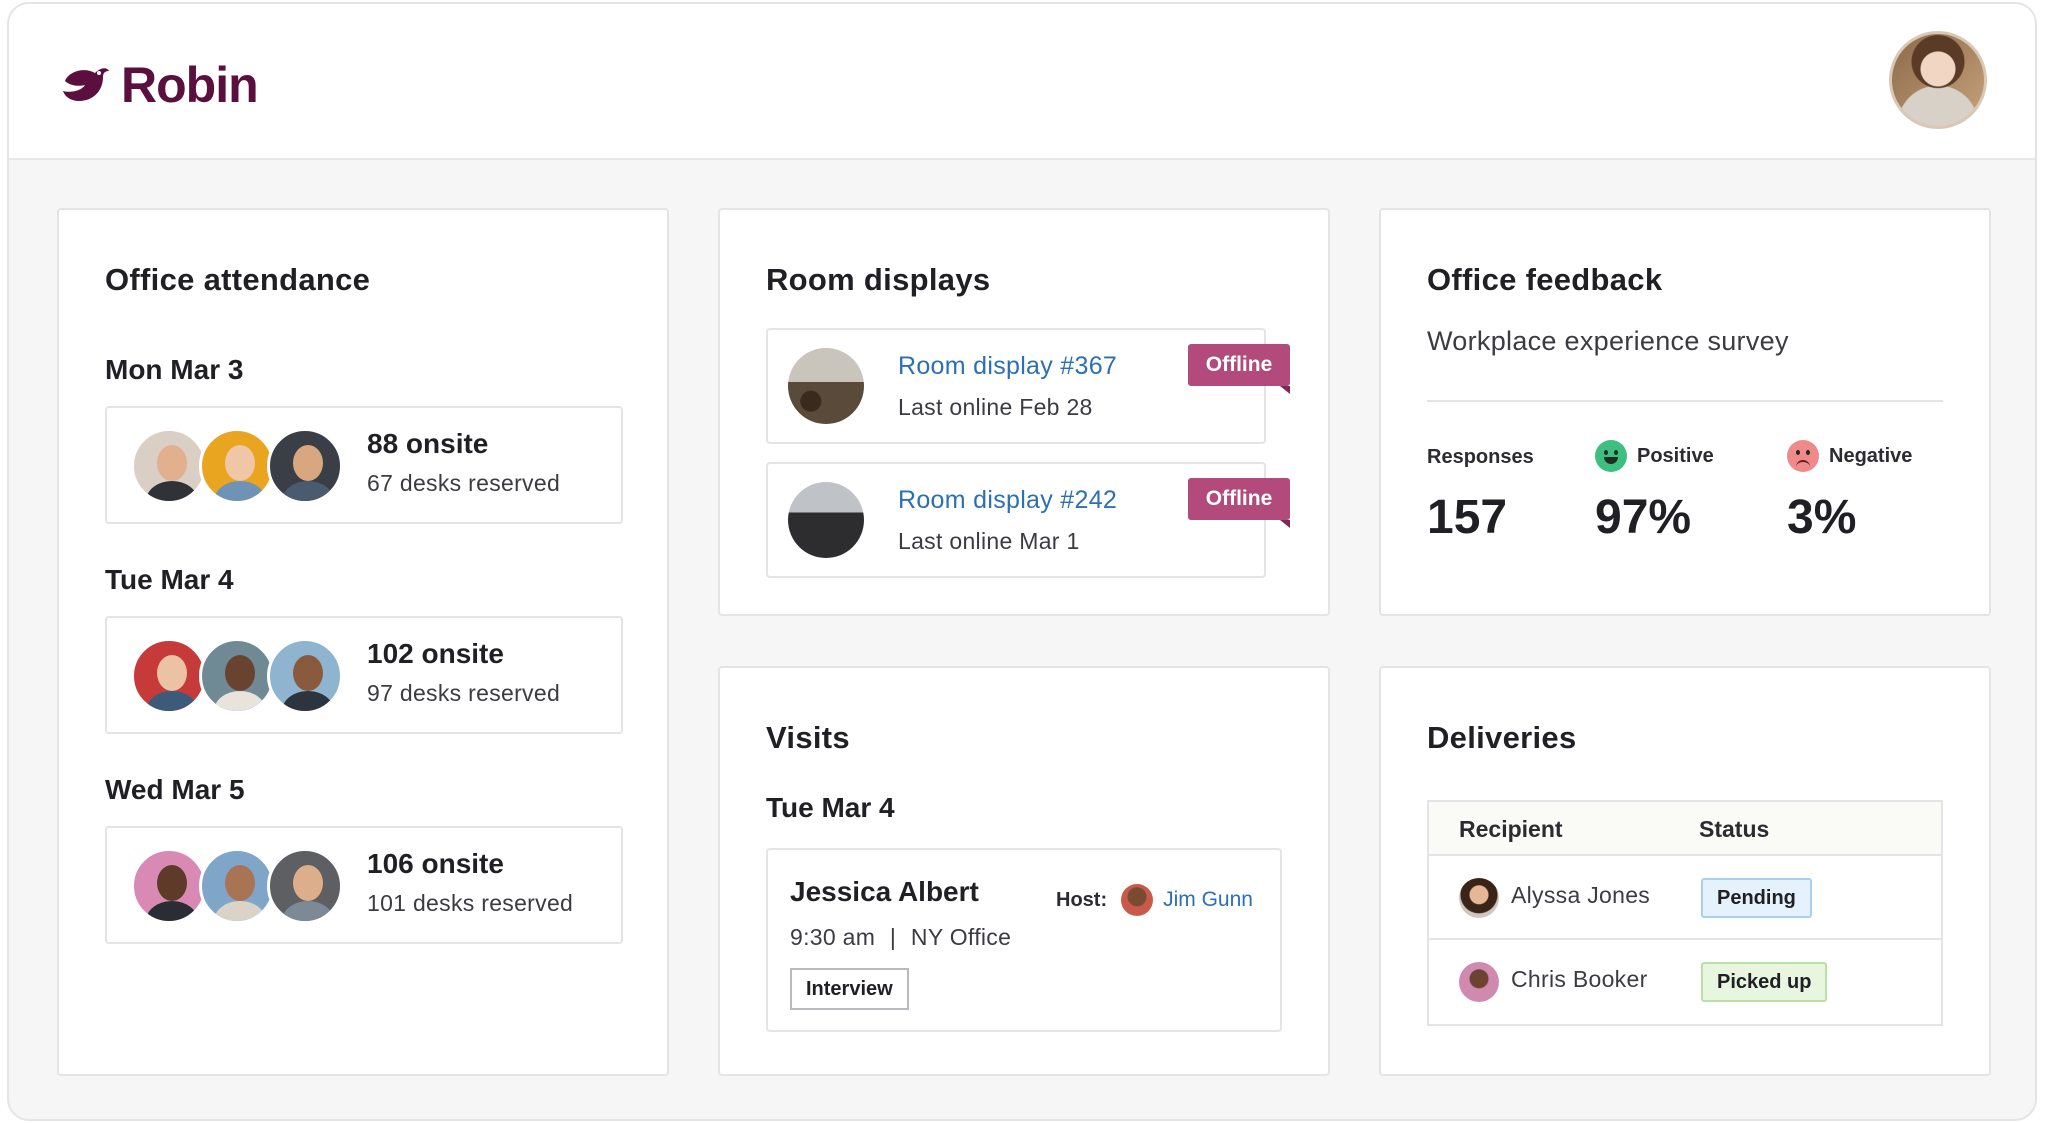 The width and height of the screenshot is (2048, 1123). Describe the element at coordinates (989, 541) in the screenshot. I see `last-online: Last online Mar 1` at that location.